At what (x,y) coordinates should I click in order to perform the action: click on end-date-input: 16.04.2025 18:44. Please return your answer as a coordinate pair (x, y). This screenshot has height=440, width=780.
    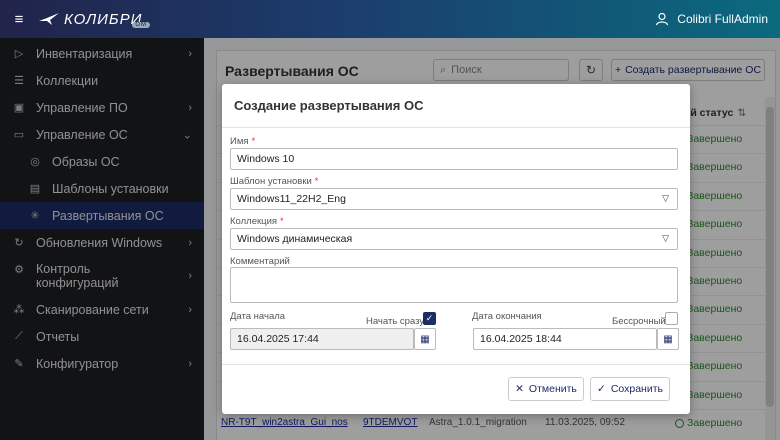
    Looking at the image, I should click on (565, 339).